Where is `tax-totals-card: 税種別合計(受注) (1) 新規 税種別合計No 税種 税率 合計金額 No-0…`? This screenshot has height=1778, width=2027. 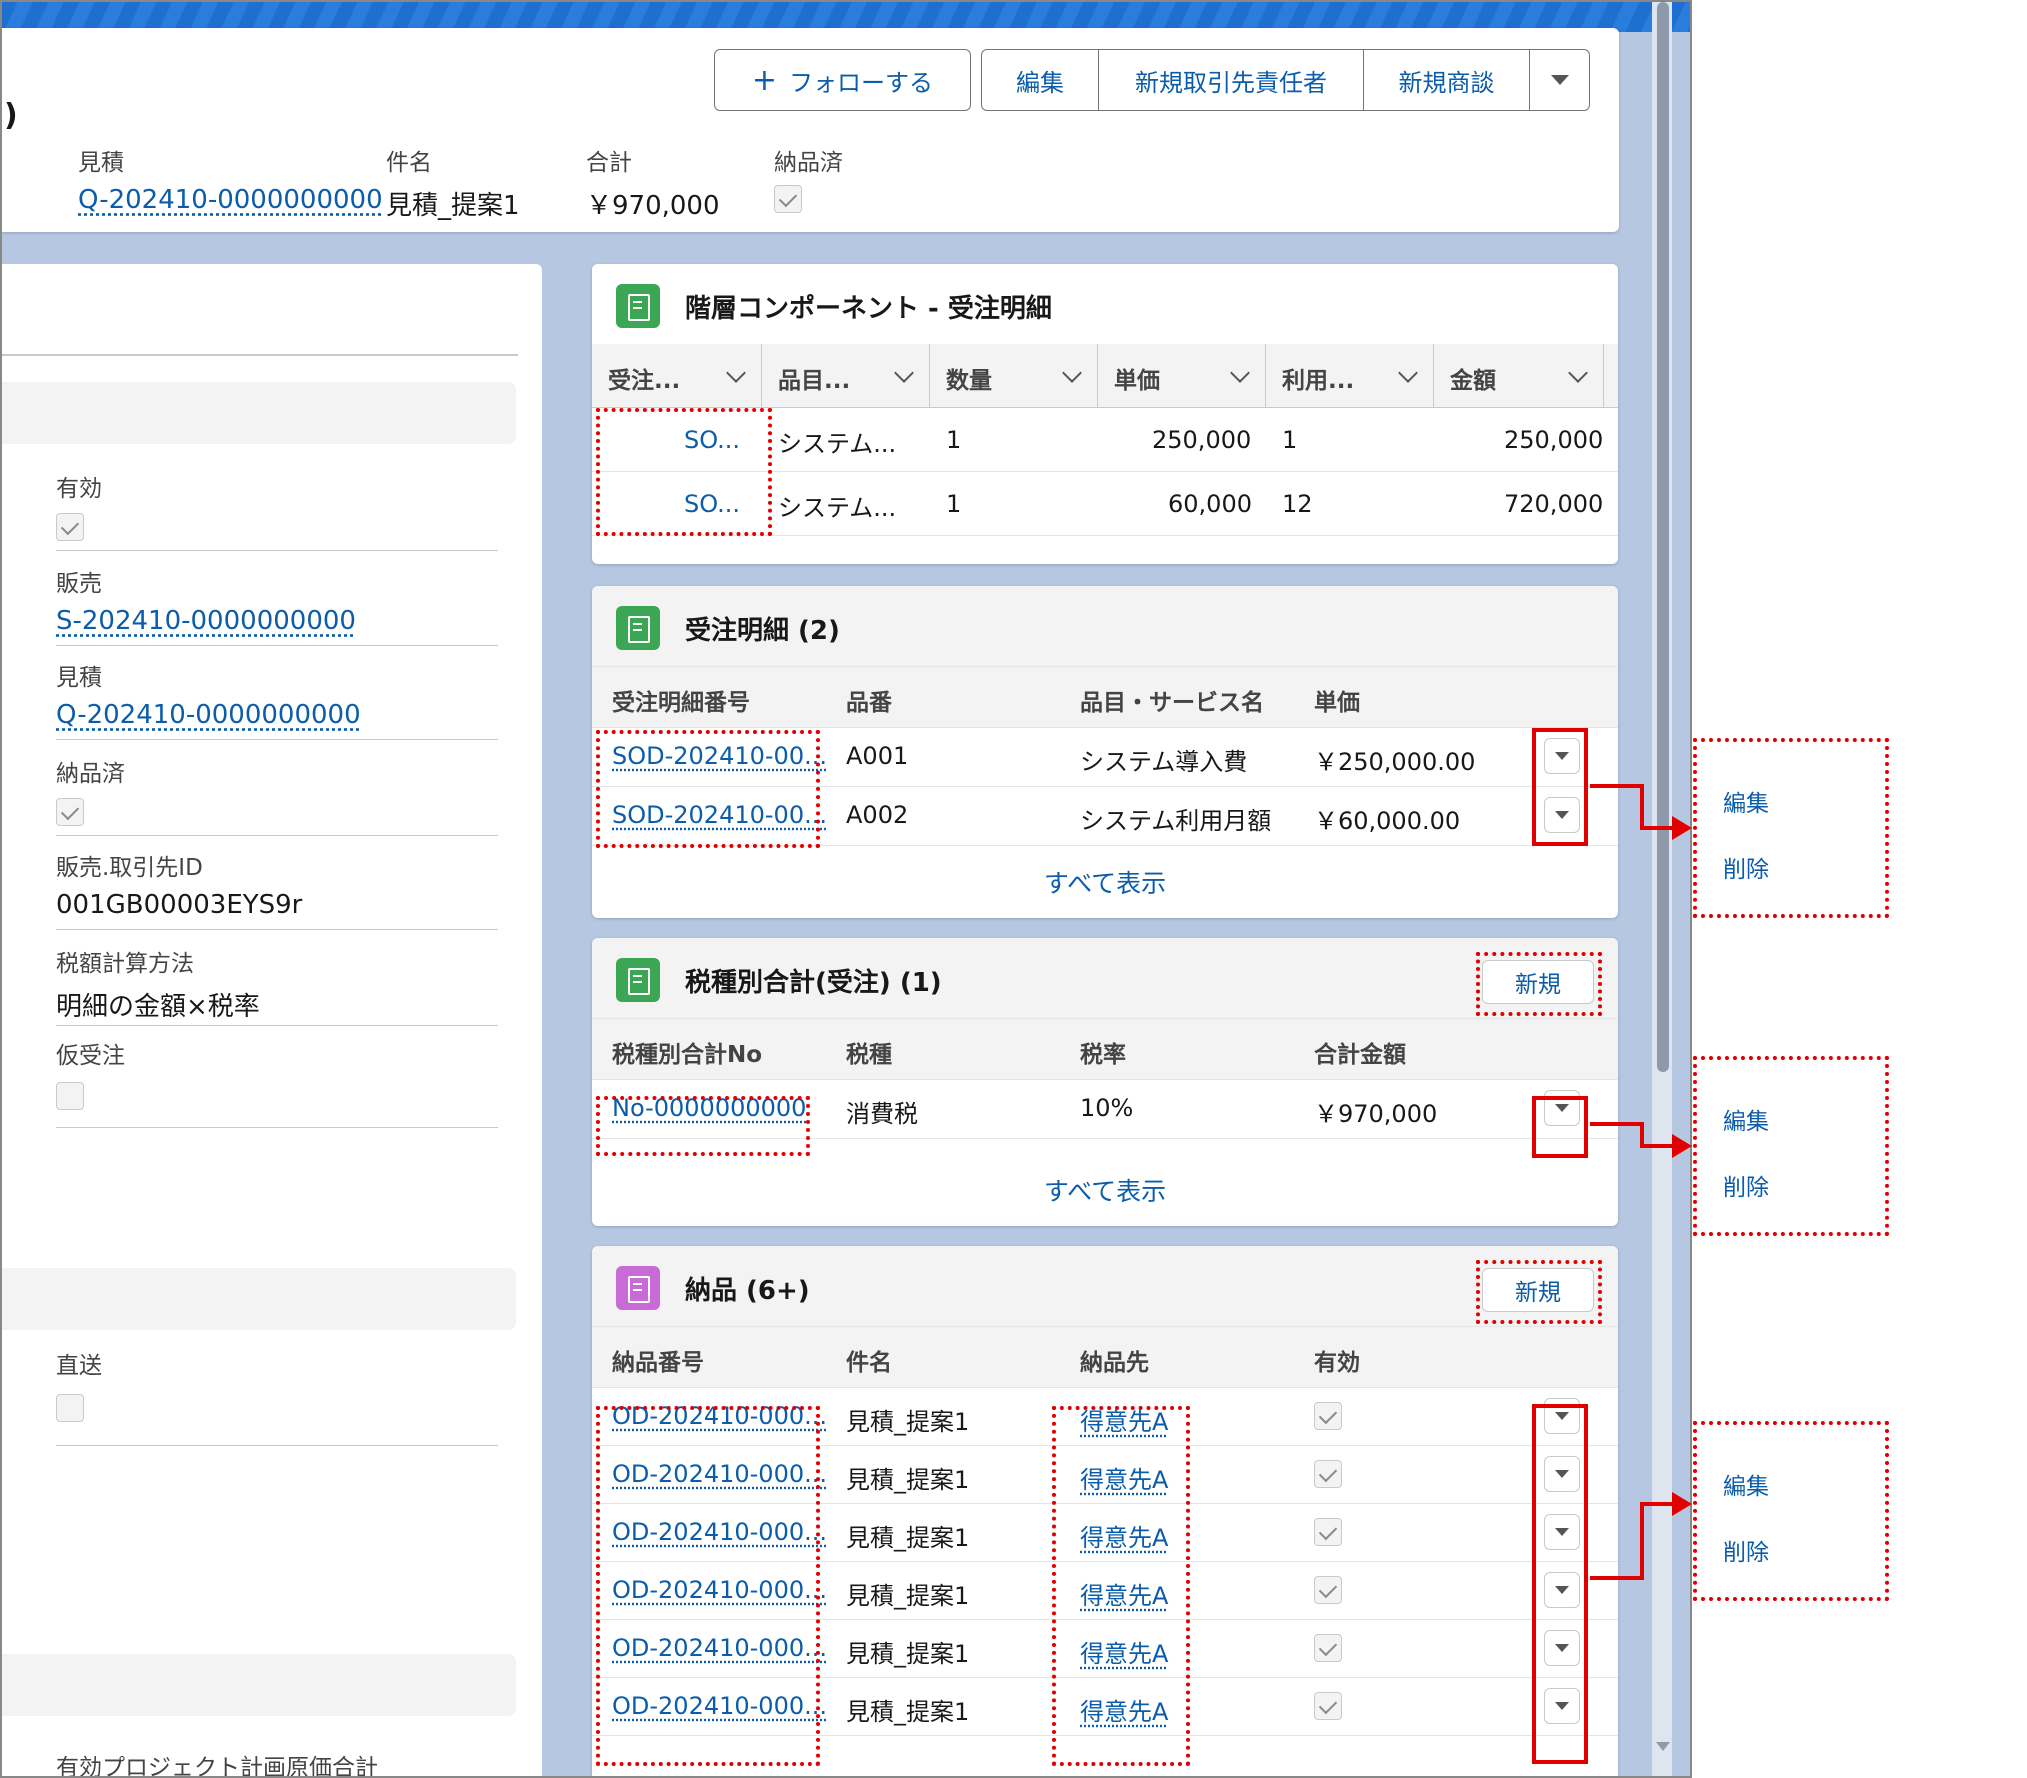 tax-totals-card: 税種別合計(受注) (1) 新規 税種別合計No 税種 税率 合計金額 No-0… is located at coordinates (1105, 1082).